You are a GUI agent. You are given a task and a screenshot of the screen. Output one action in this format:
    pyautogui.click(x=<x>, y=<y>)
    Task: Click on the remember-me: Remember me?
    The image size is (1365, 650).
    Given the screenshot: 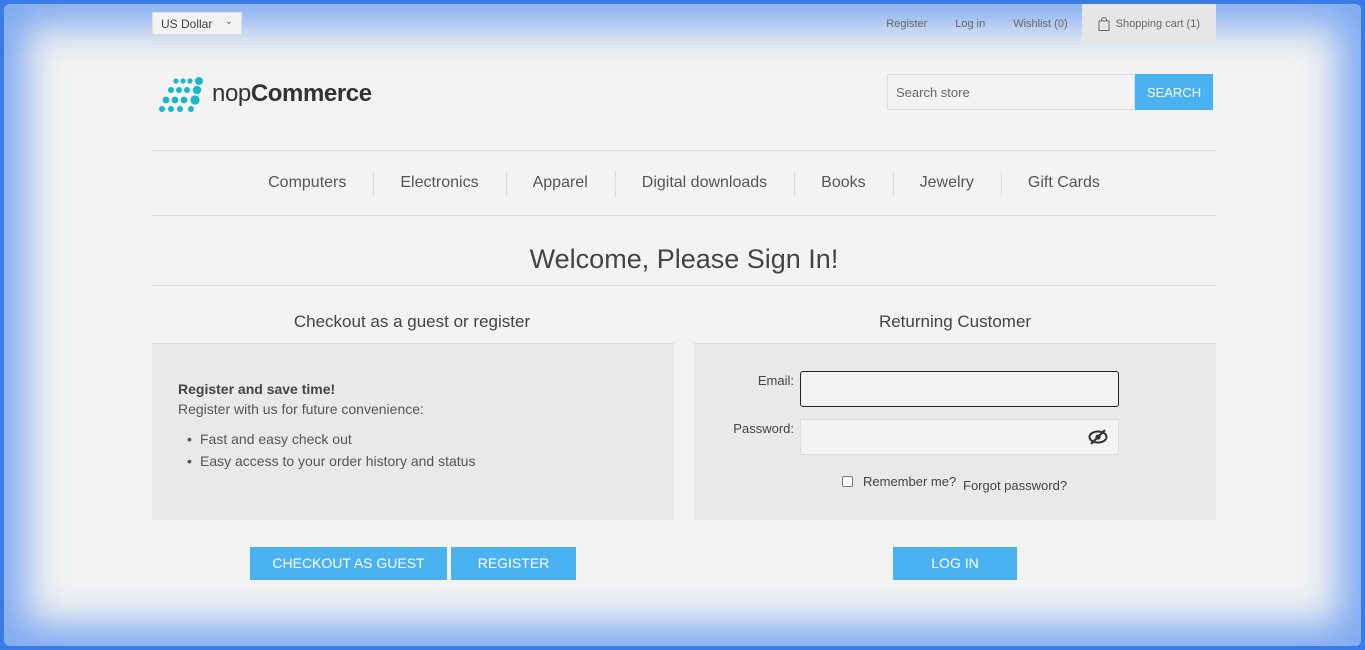 What is the action you would take?
    pyautogui.click(x=899, y=481)
    